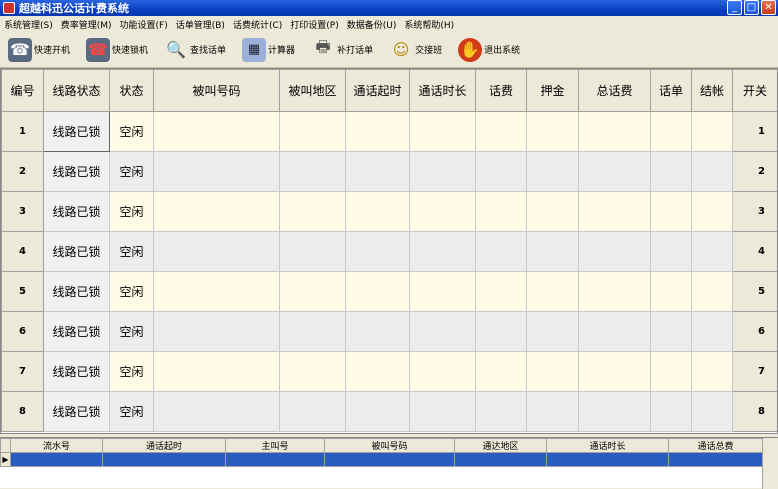 The image size is (778, 489). I want to click on col-number: 编号, so click(22, 90).